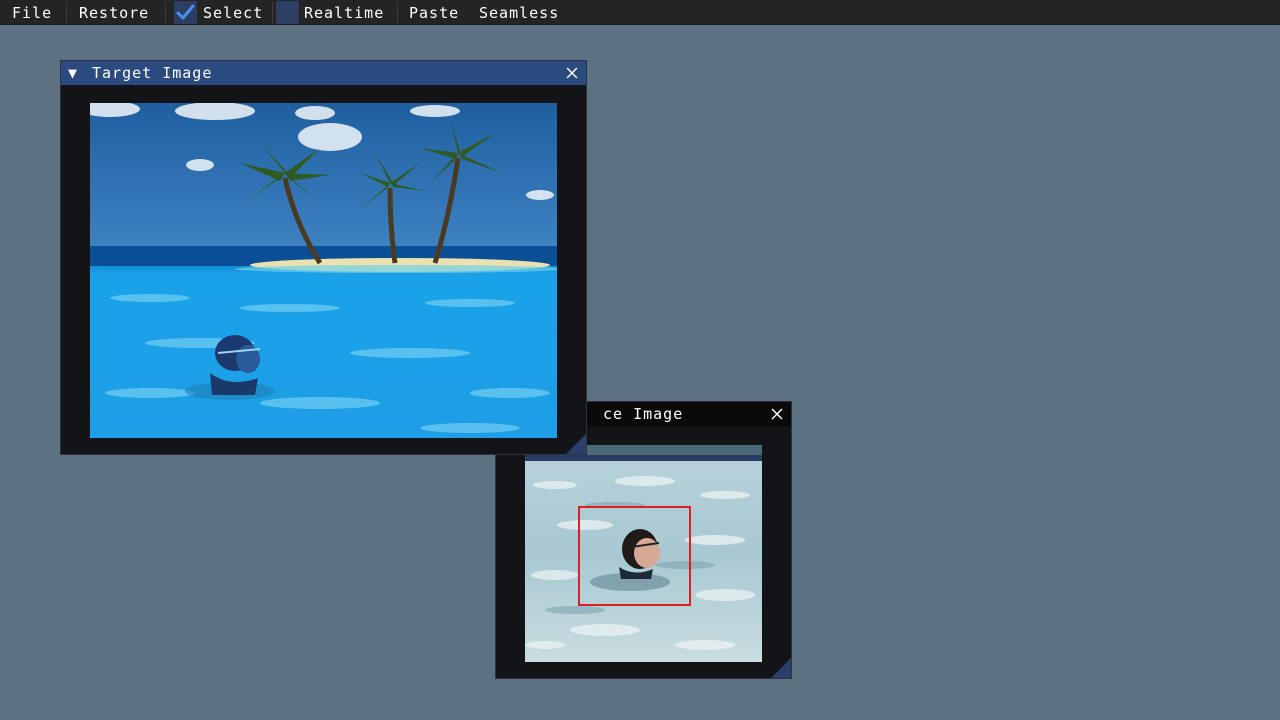  Describe the element at coordinates (287, 12) in the screenshot. I see `realtime-checkbox` at that location.